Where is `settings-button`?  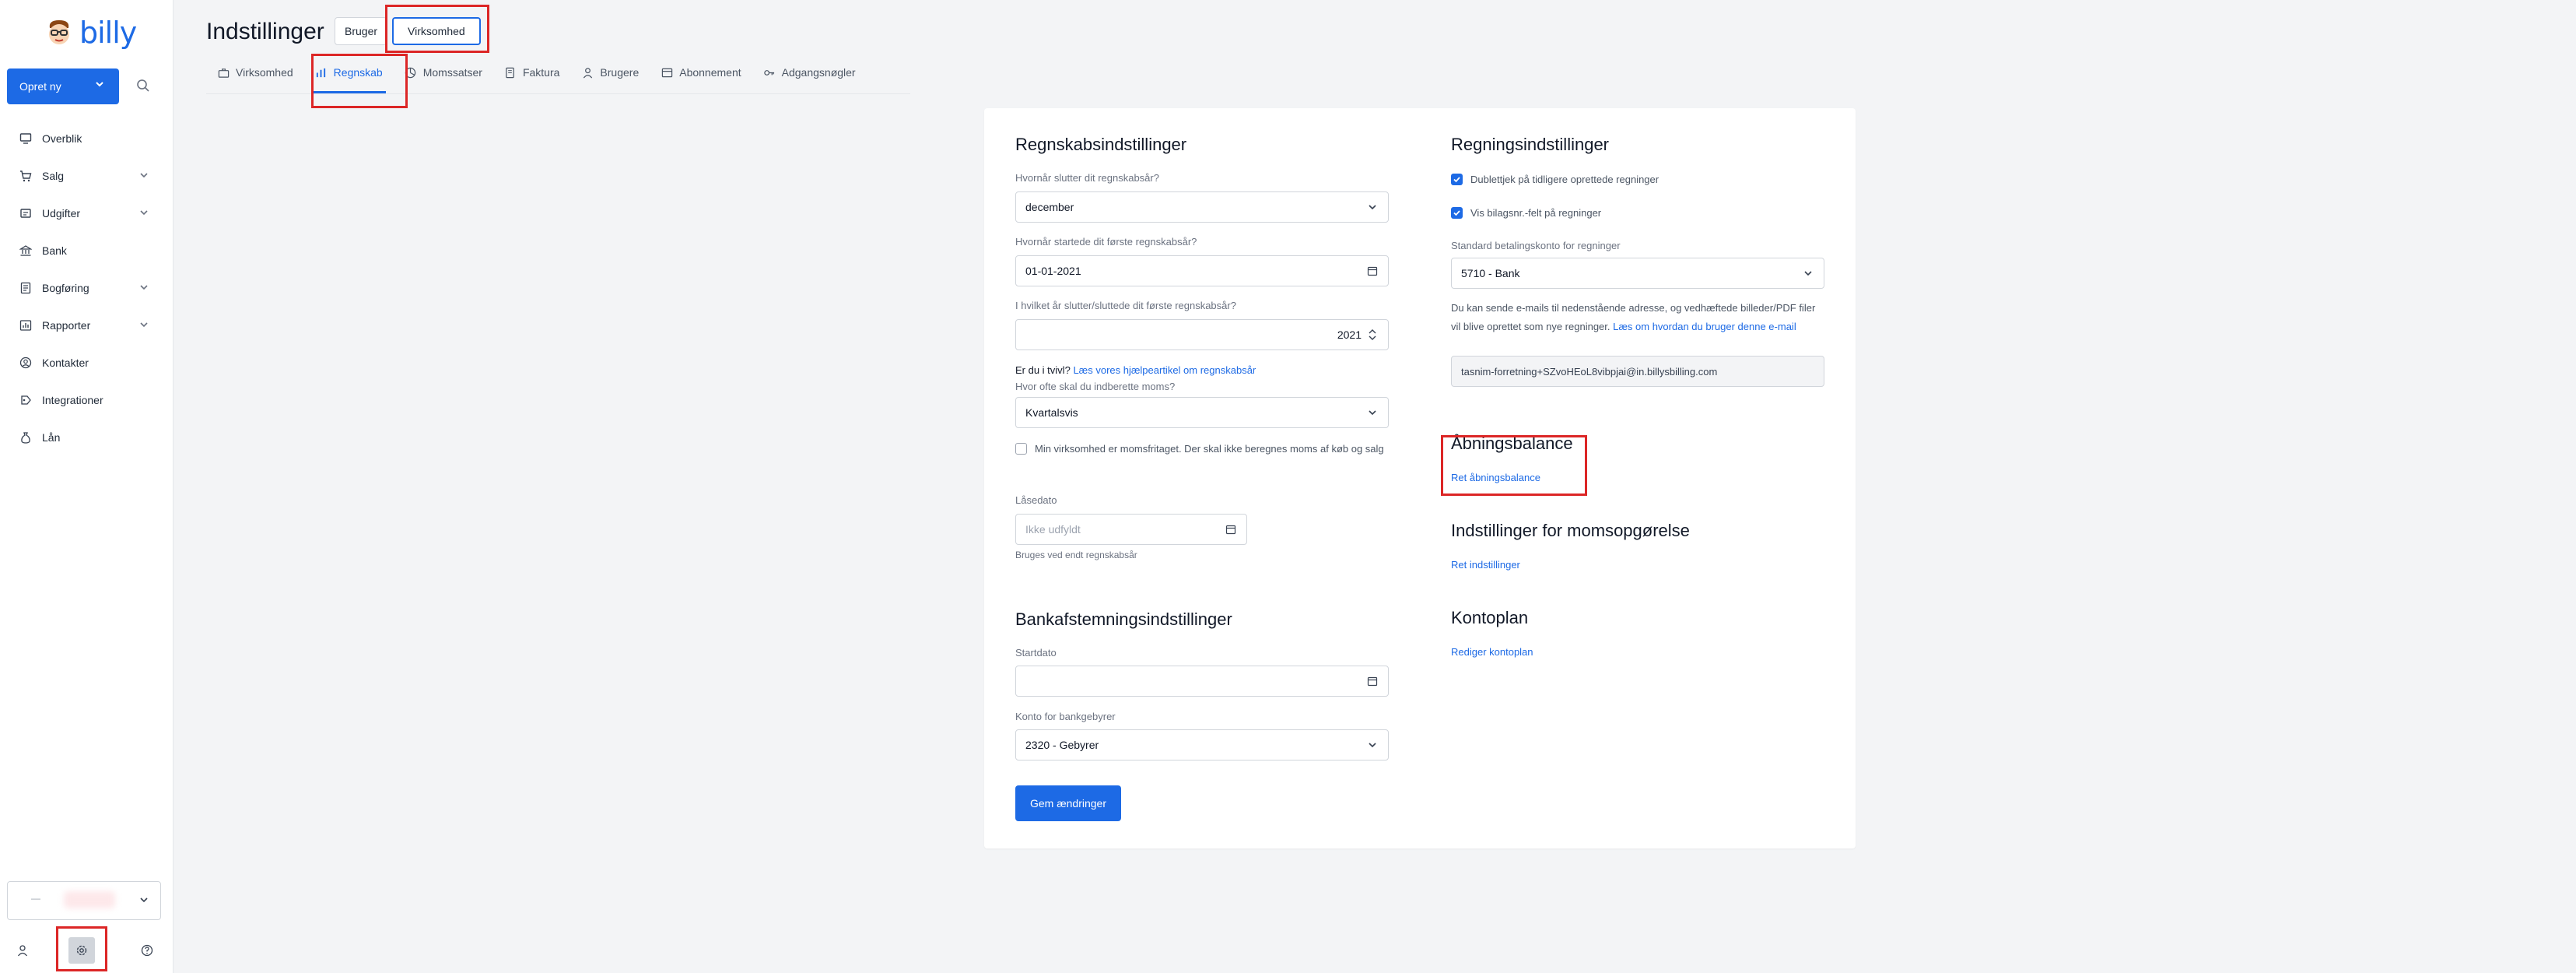 settings-button is located at coordinates (81, 950).